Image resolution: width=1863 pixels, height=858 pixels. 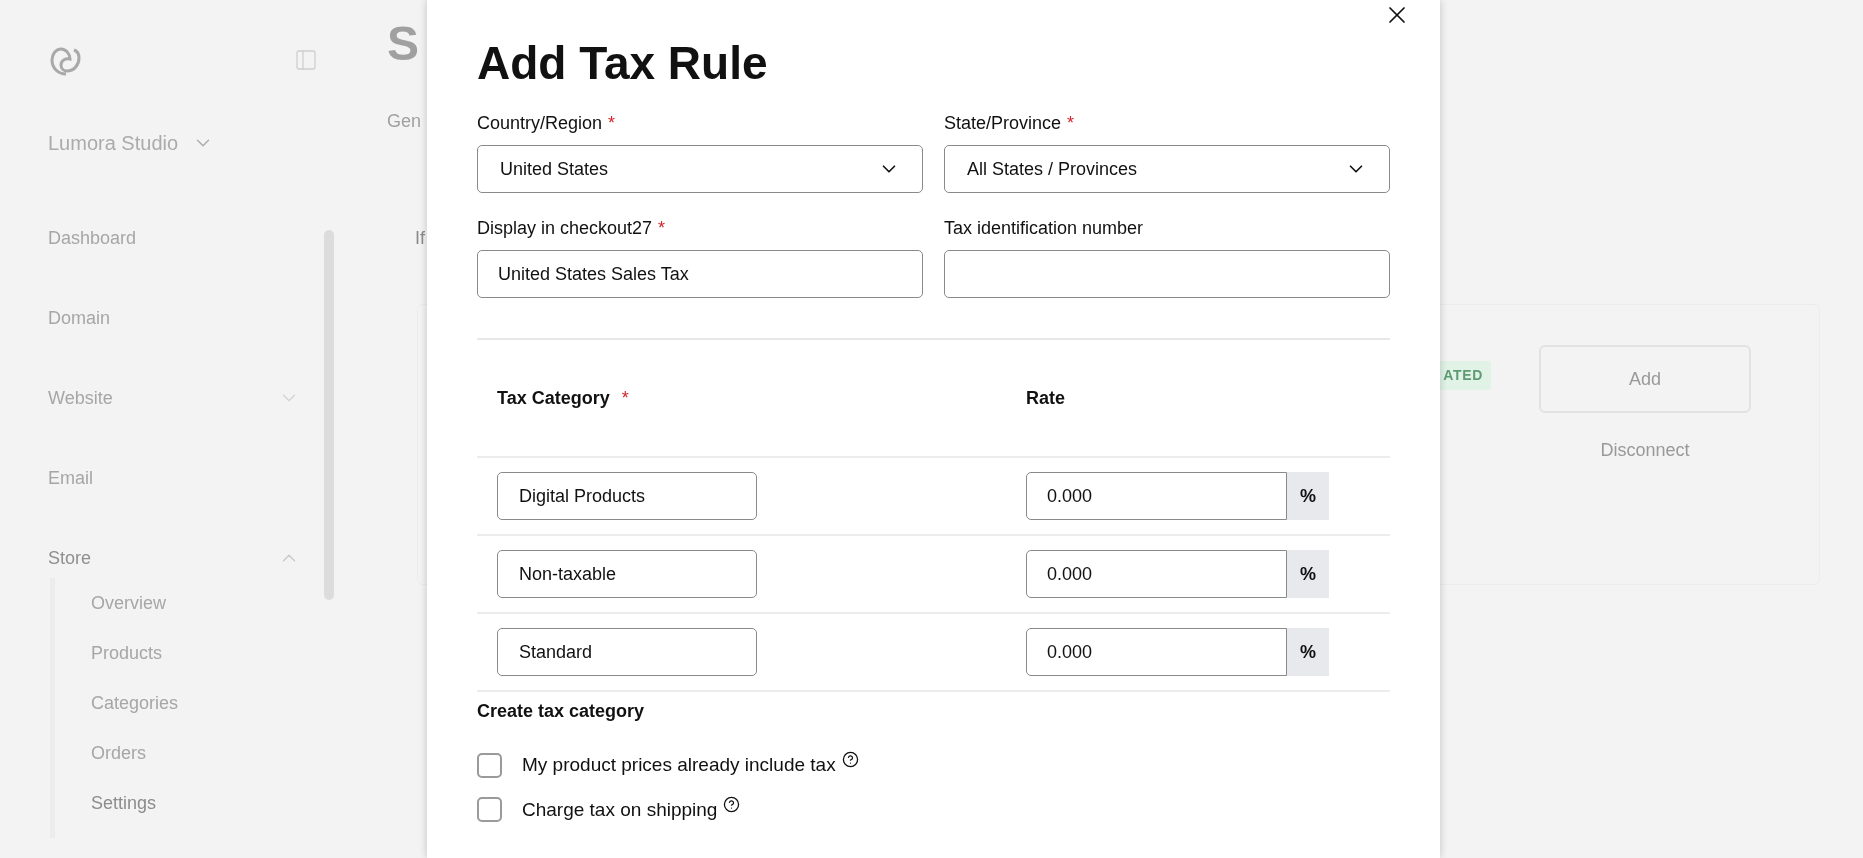 What do you see at coordinates (540, 123) in the screenshot?
I see `field-label: Country/Region` at bounding box center [540, 123].